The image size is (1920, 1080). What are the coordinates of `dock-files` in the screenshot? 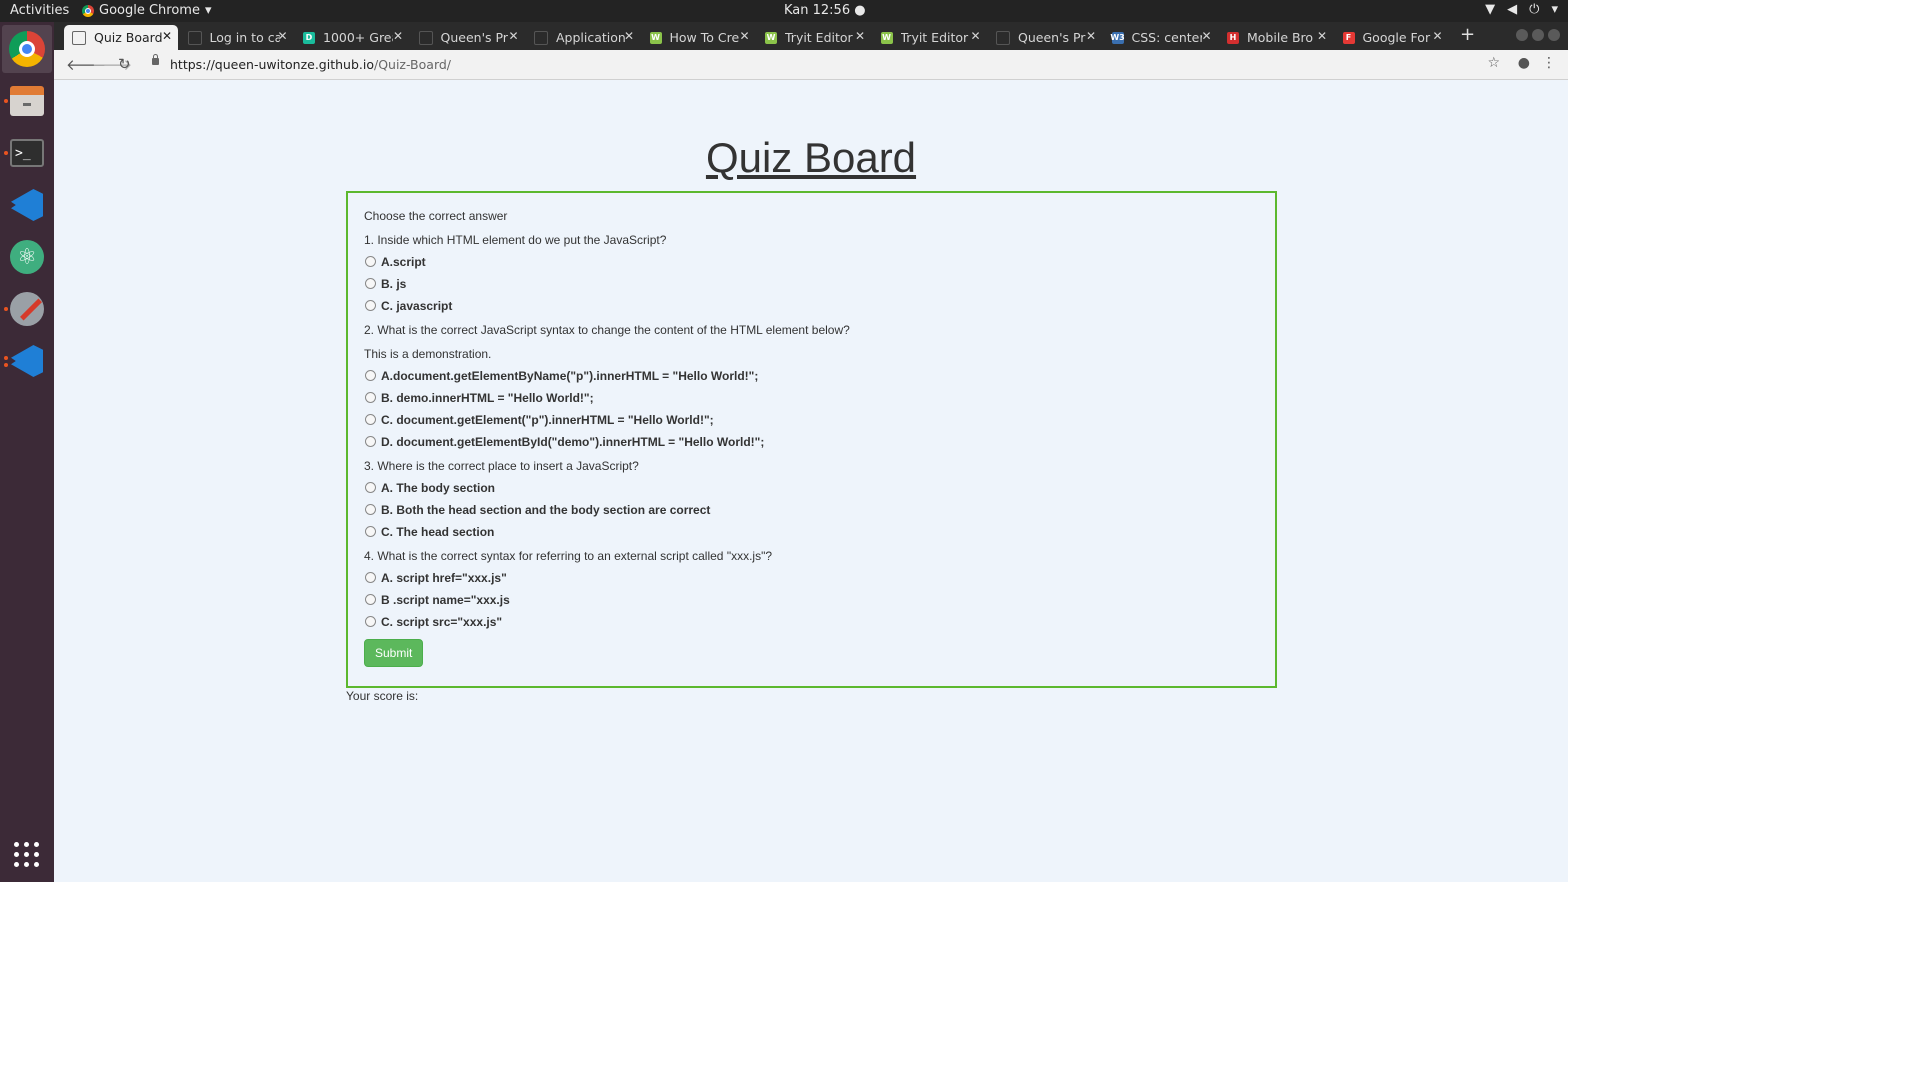 It's located at (27, 101).